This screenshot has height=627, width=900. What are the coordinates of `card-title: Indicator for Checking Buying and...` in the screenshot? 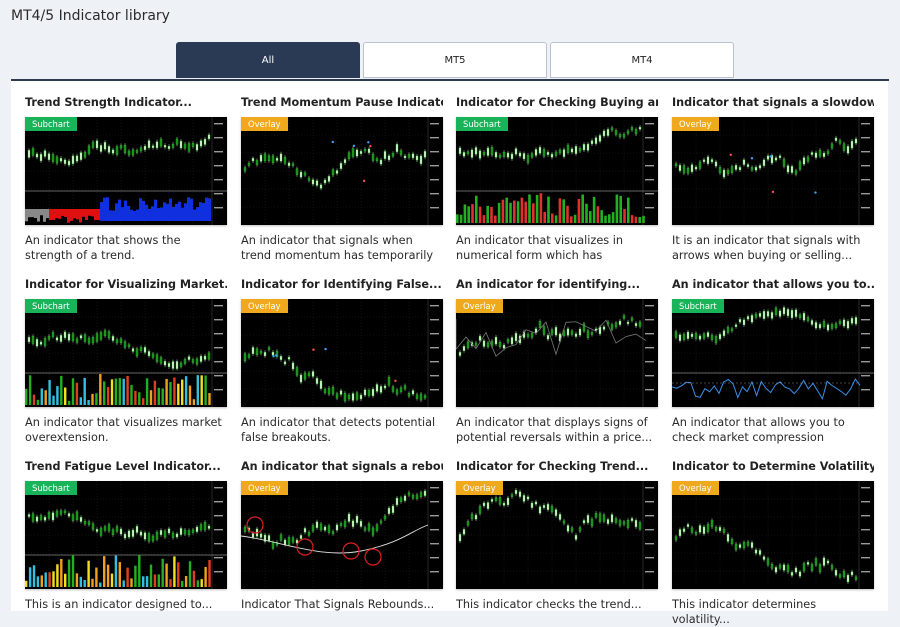 It's located at (557, 103).